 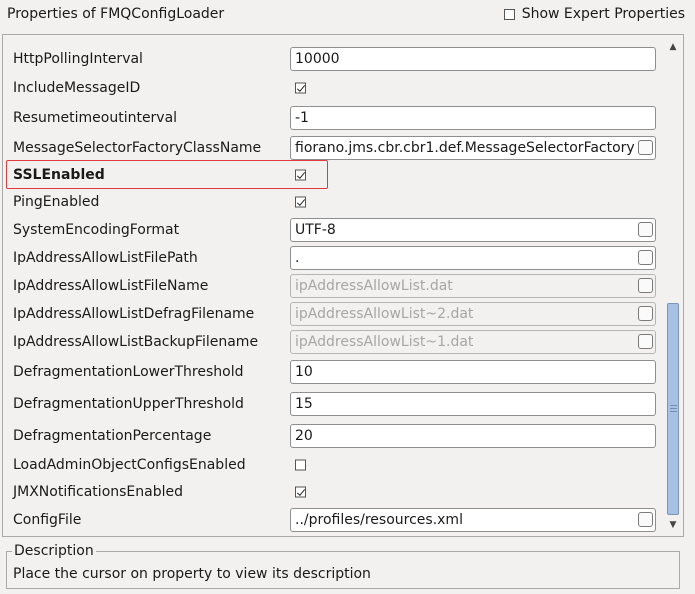 I want to click on scroll-thumb: ― ― ―, so click(x=673, y=409).